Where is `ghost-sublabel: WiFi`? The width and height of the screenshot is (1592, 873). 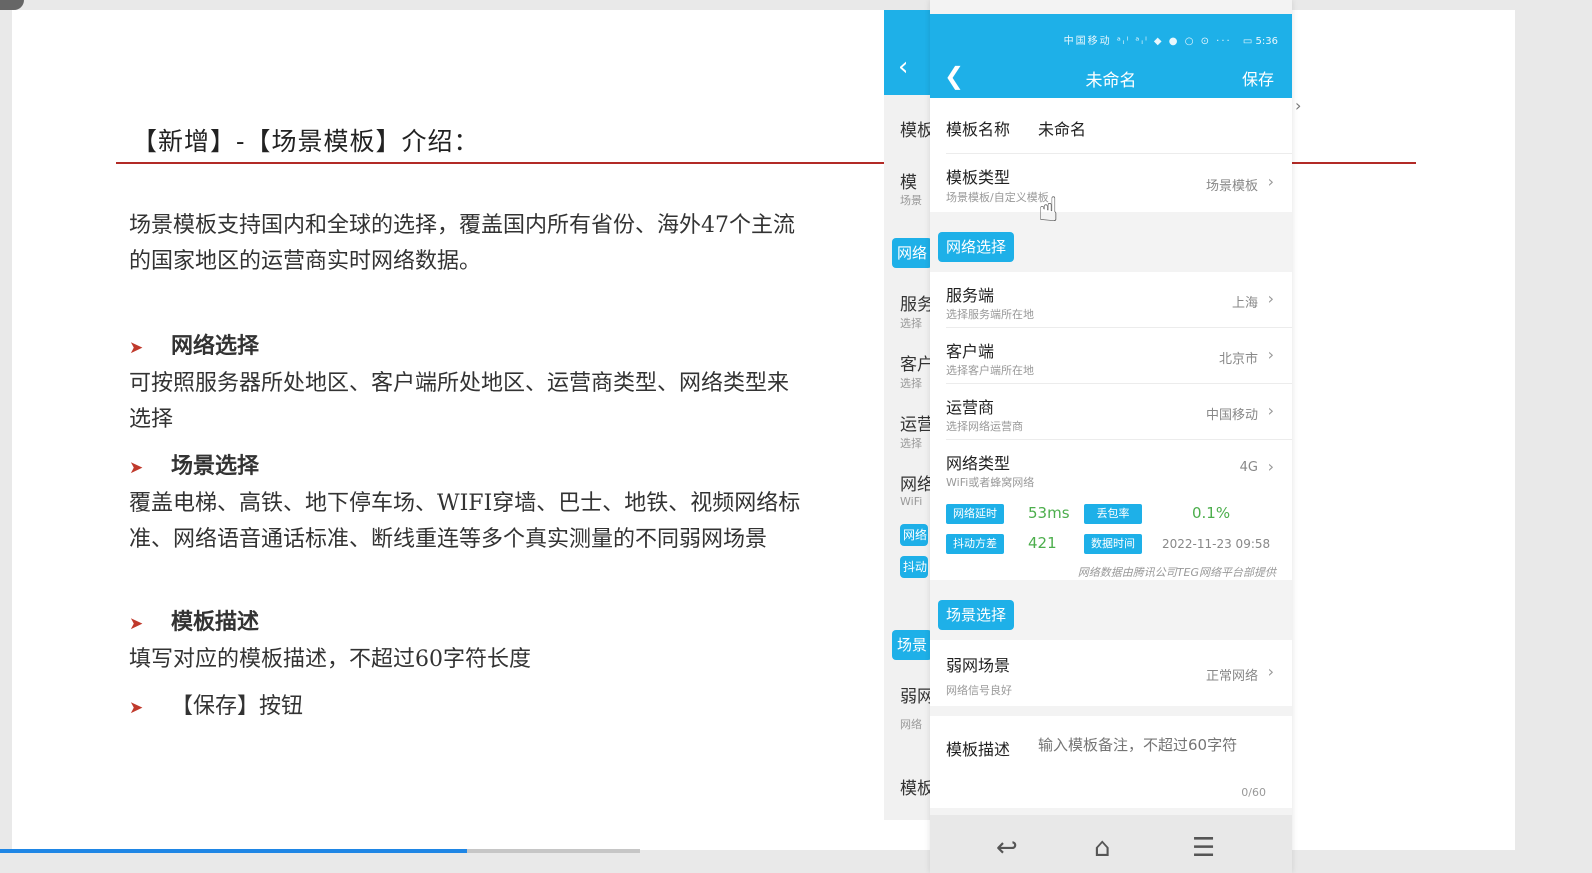
ghost-sublabel: WiFi is located at coordinates (911, 501).